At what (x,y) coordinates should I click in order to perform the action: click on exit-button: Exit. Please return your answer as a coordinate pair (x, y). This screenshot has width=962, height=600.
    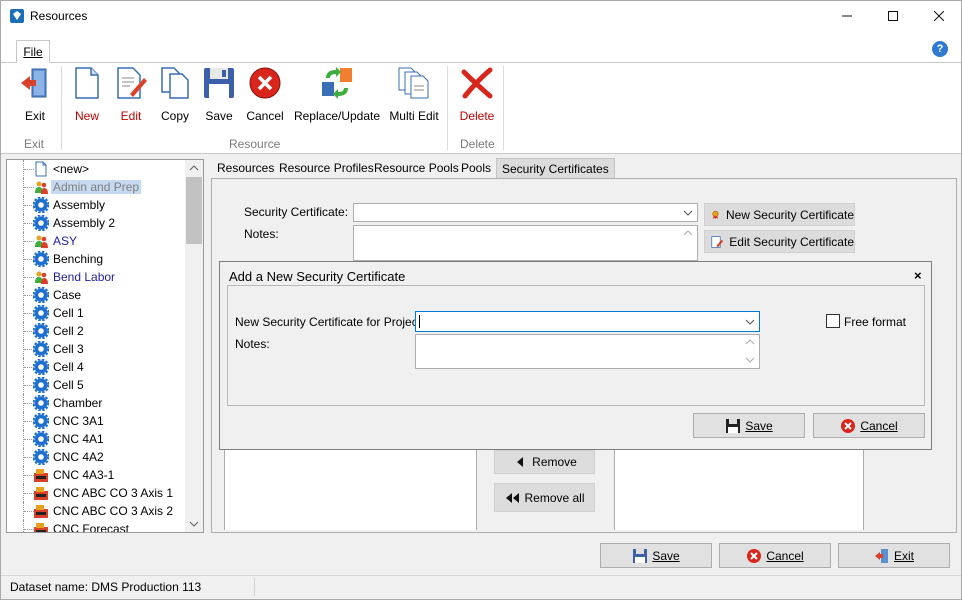
    Looking at the image, I should click on (35, 96).